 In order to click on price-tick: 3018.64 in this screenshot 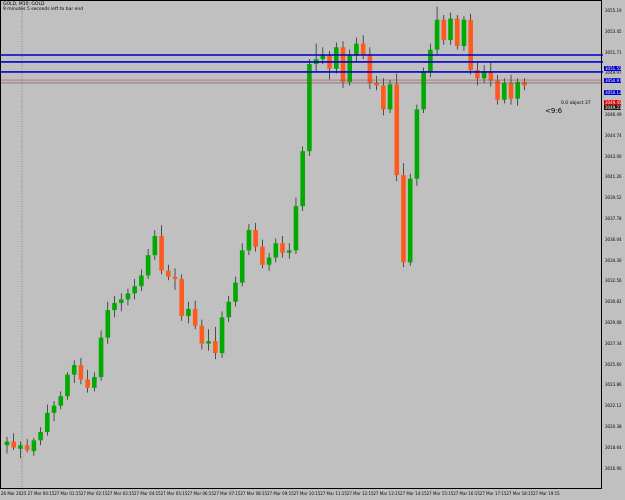, I will do `click(613, 447)`.